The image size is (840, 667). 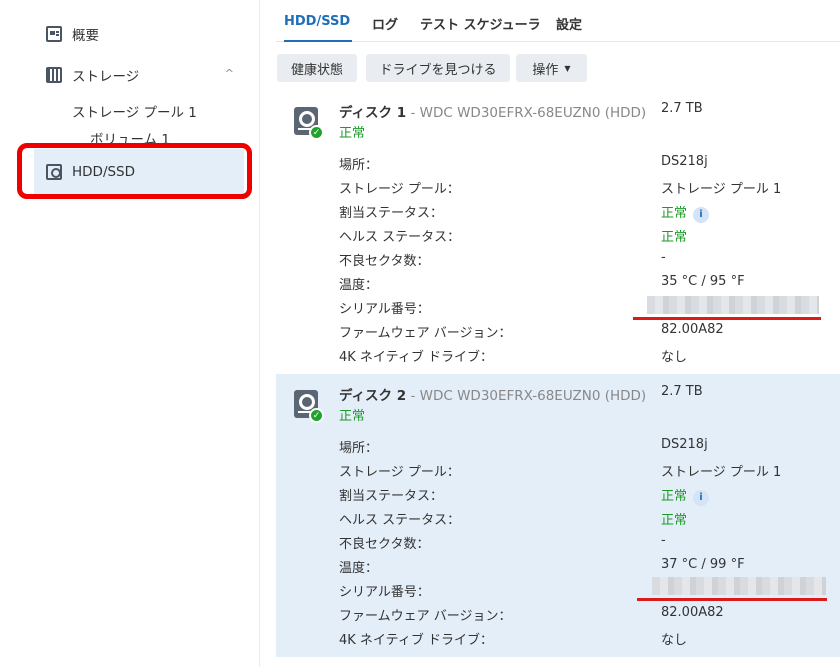 What do you see at coordinates (54, 34) in the screenshot?
I see `overview-icon` at bounding box center [54, 34].